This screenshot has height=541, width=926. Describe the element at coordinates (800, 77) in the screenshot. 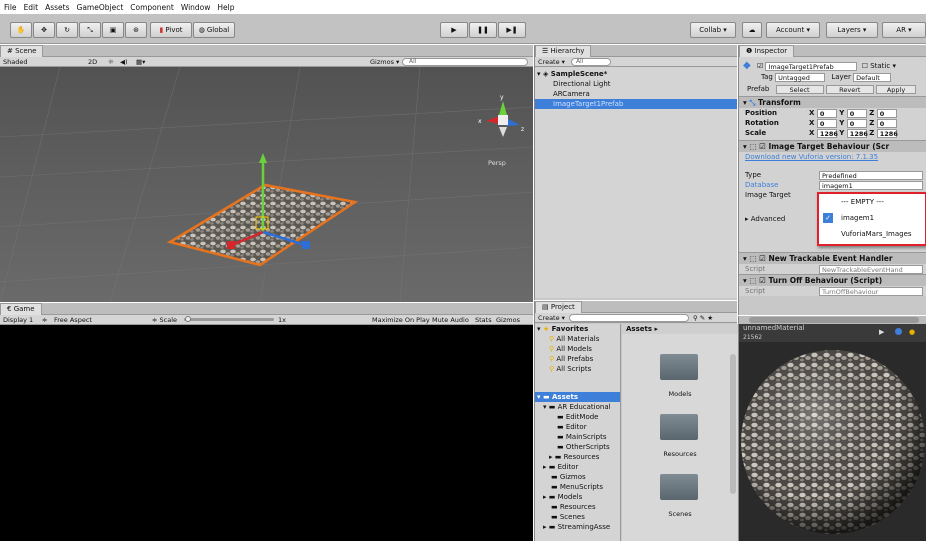

I see `tag-dropdown: Untagged` at that location.